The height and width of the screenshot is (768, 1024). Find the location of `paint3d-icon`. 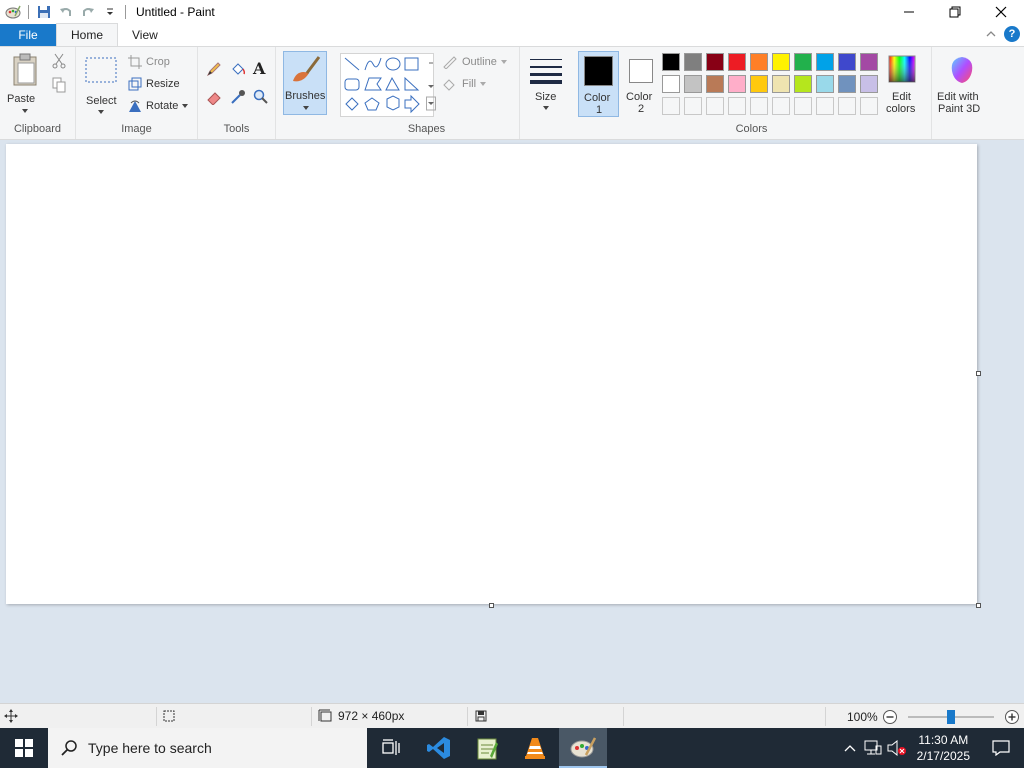

paint3d-icon is located at coordinates (962, 70).